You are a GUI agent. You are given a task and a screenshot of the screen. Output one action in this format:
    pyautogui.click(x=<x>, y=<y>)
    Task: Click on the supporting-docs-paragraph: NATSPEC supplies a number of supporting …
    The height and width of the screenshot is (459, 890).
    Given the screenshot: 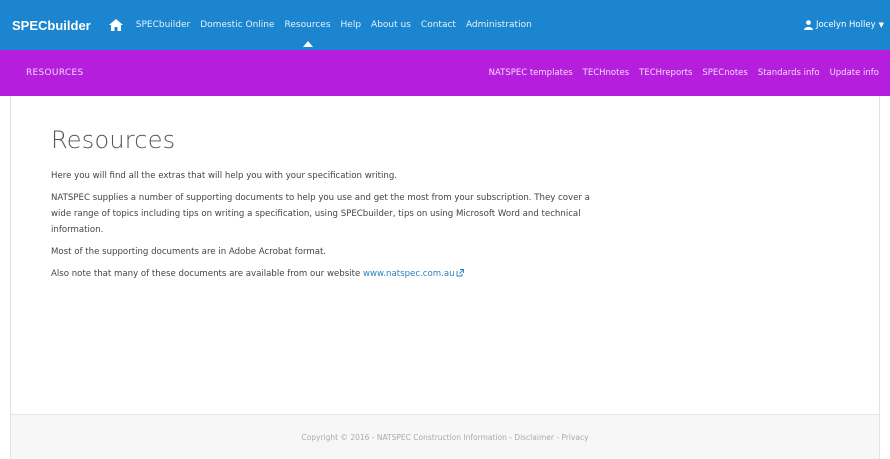 What is the action you would take?
    pyautogui.click(x=320, y=214)
    